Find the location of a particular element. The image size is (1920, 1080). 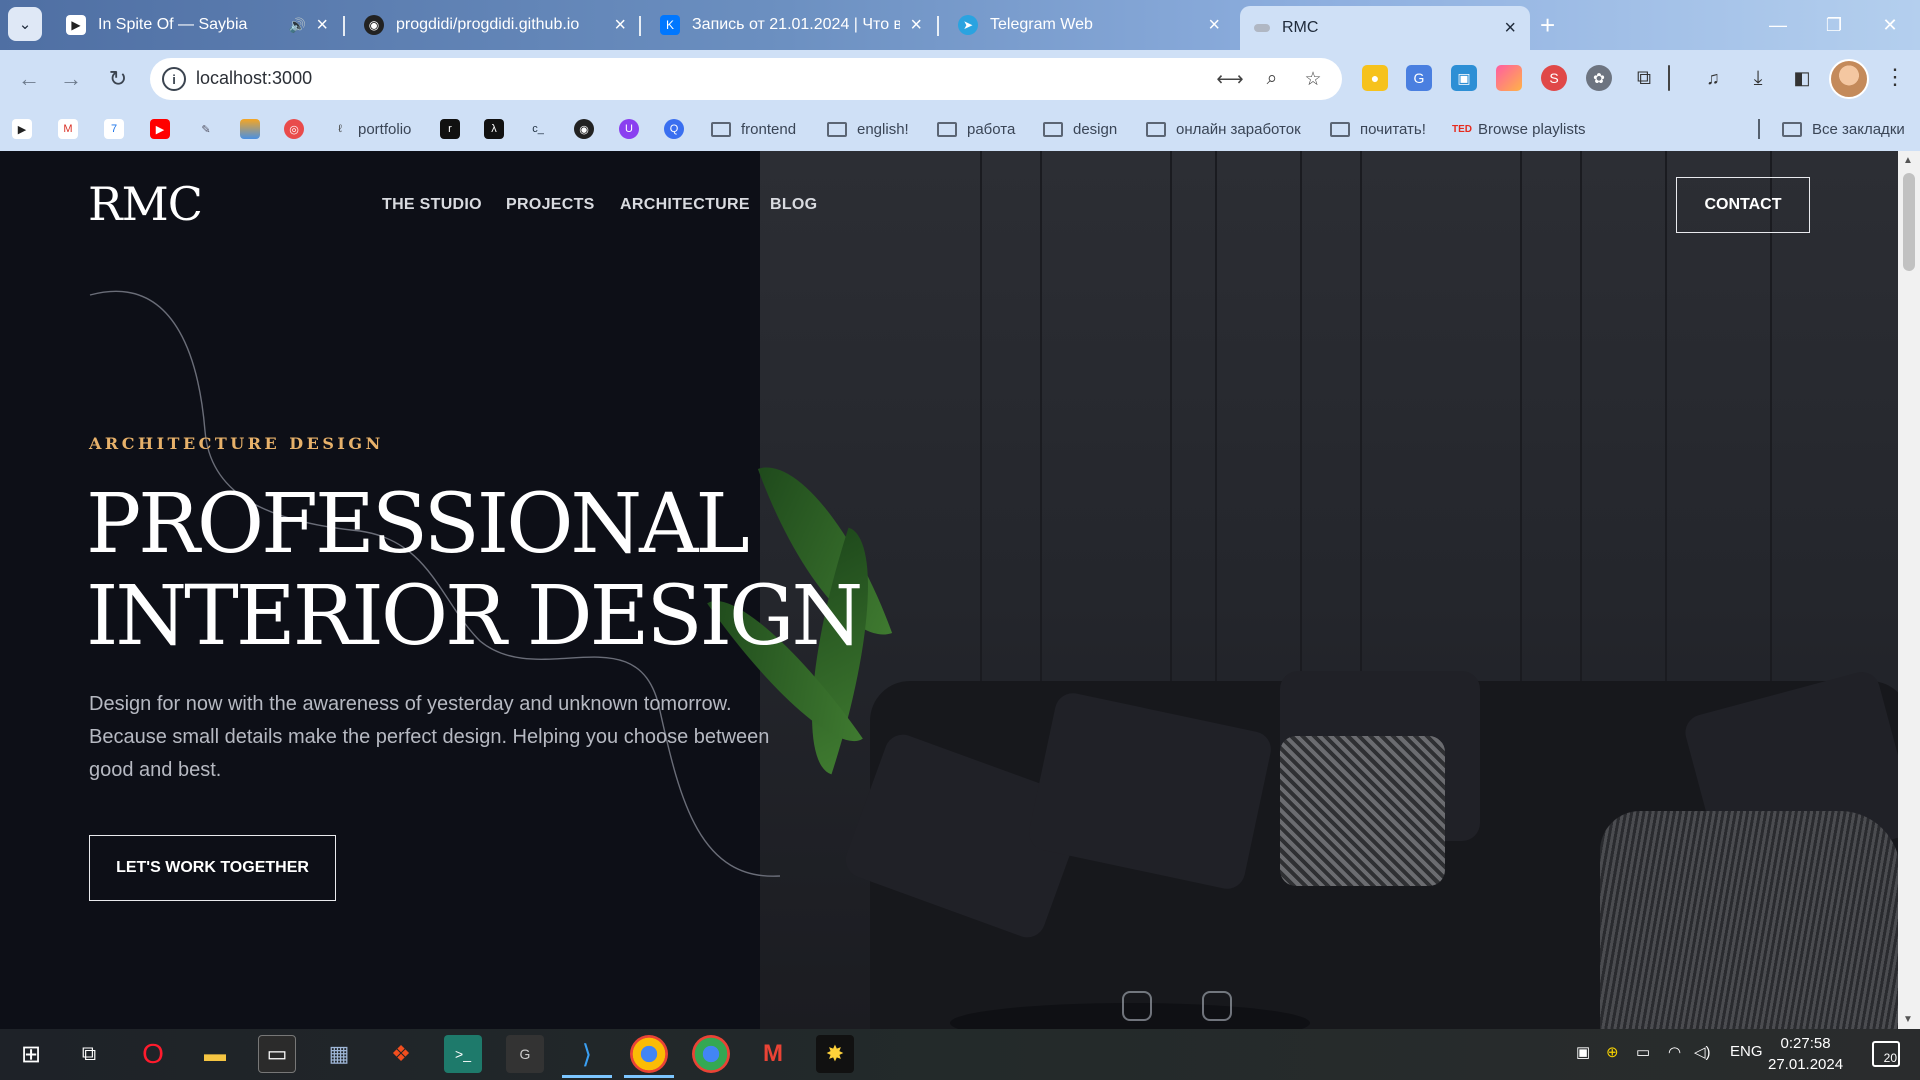

scrollbar-thumb is located at coordinates (1909, 222).